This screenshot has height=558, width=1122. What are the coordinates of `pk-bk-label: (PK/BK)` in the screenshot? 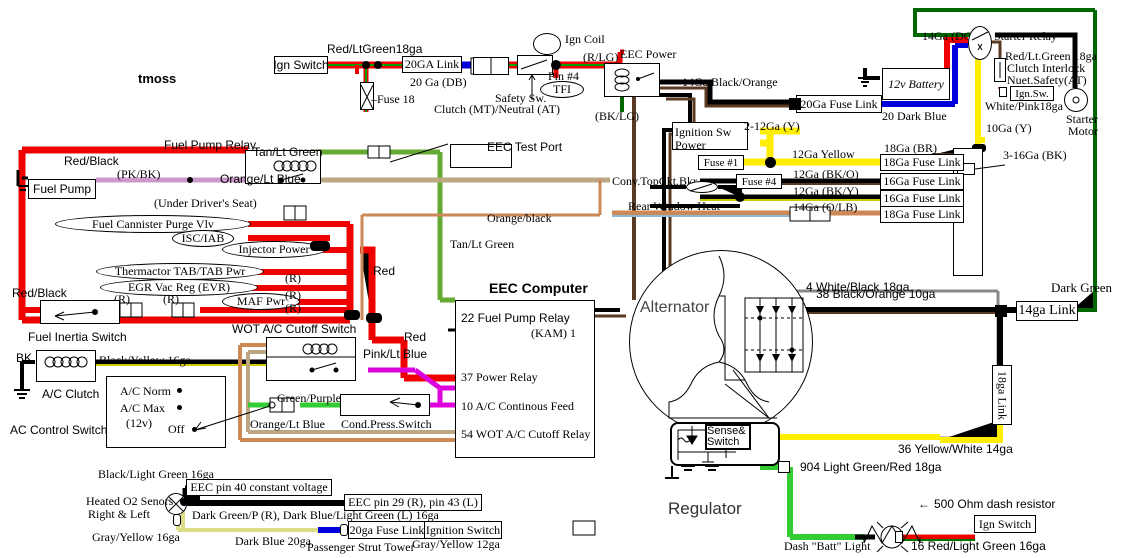 It's located at (139, 174).